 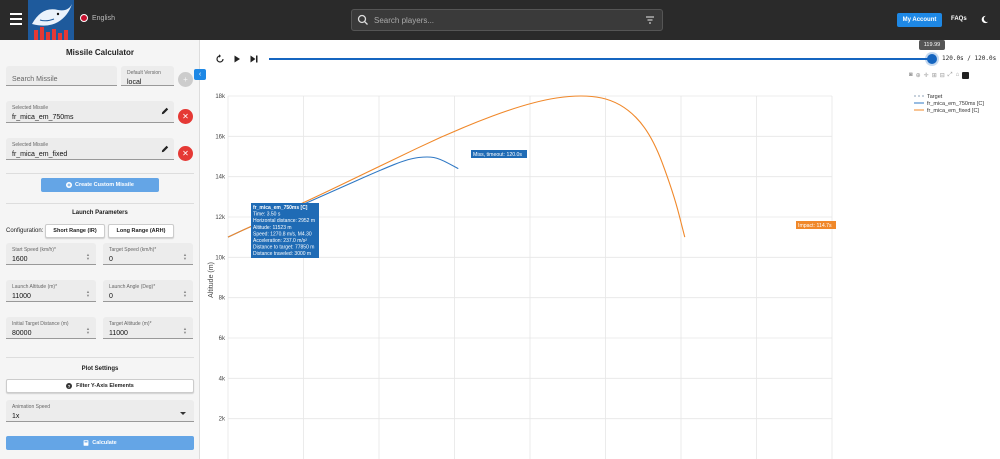 What do you see at coordinates (134, 82) in the screenshot?
I see `default-version-value: local` at bounding box center [134, 82].